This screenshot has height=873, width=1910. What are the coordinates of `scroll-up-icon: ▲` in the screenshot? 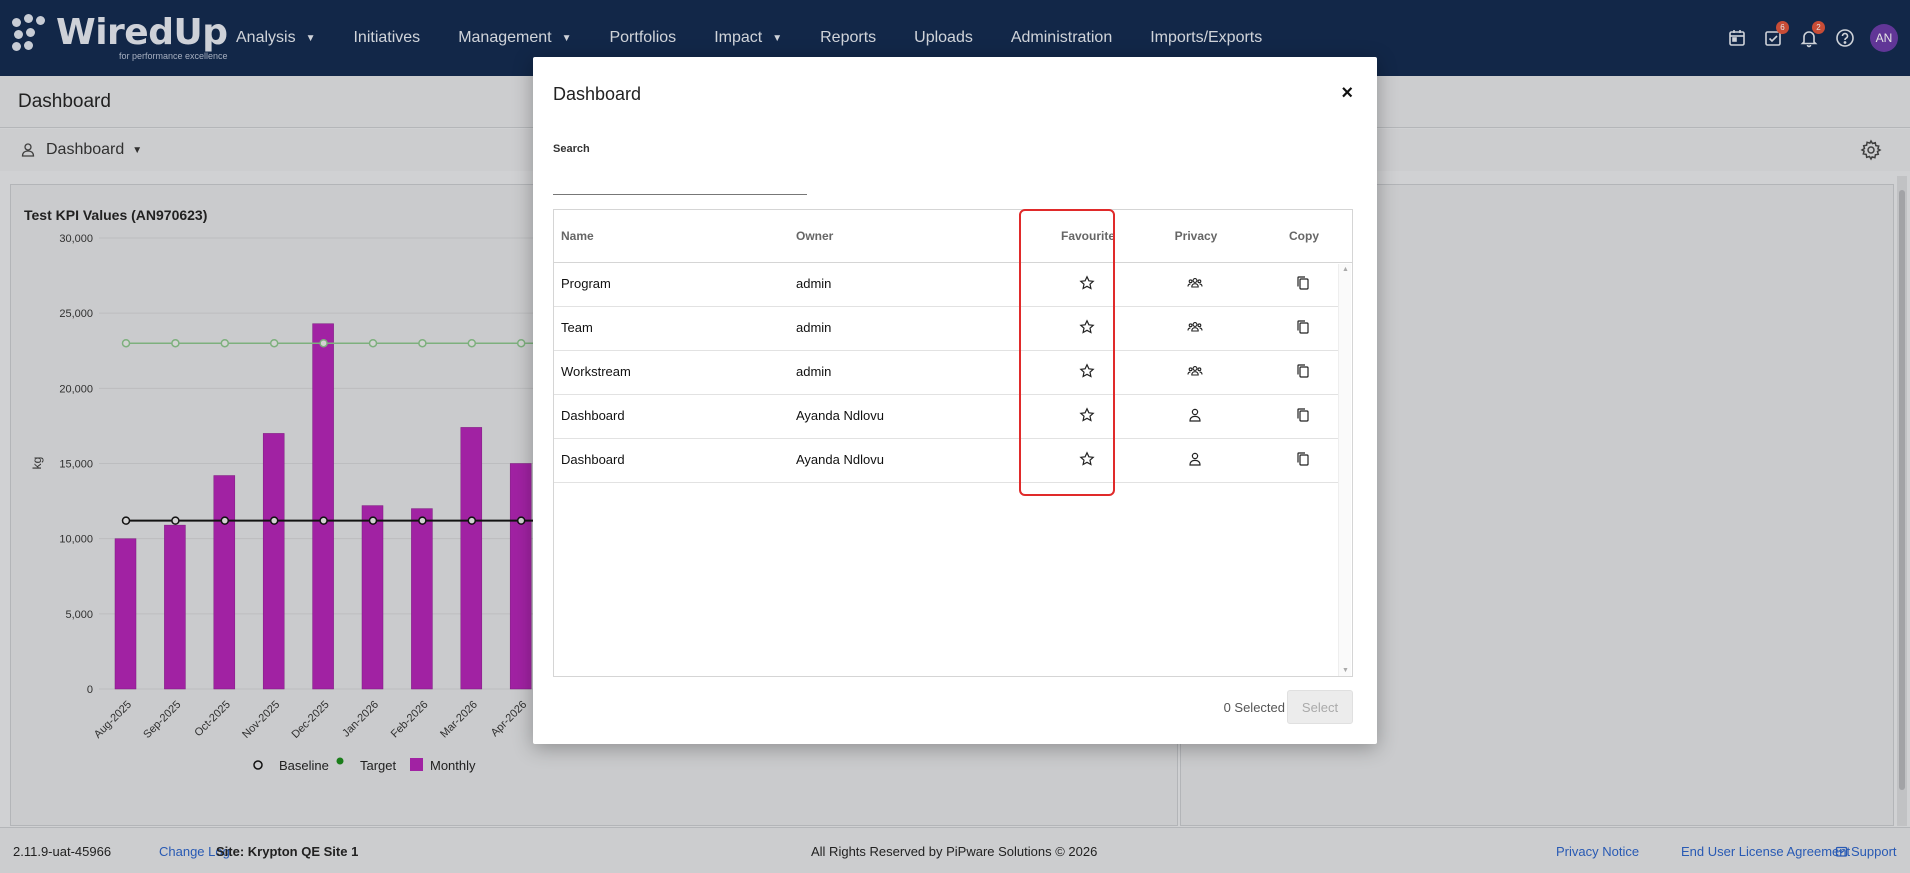 It's located at (1345, 269).